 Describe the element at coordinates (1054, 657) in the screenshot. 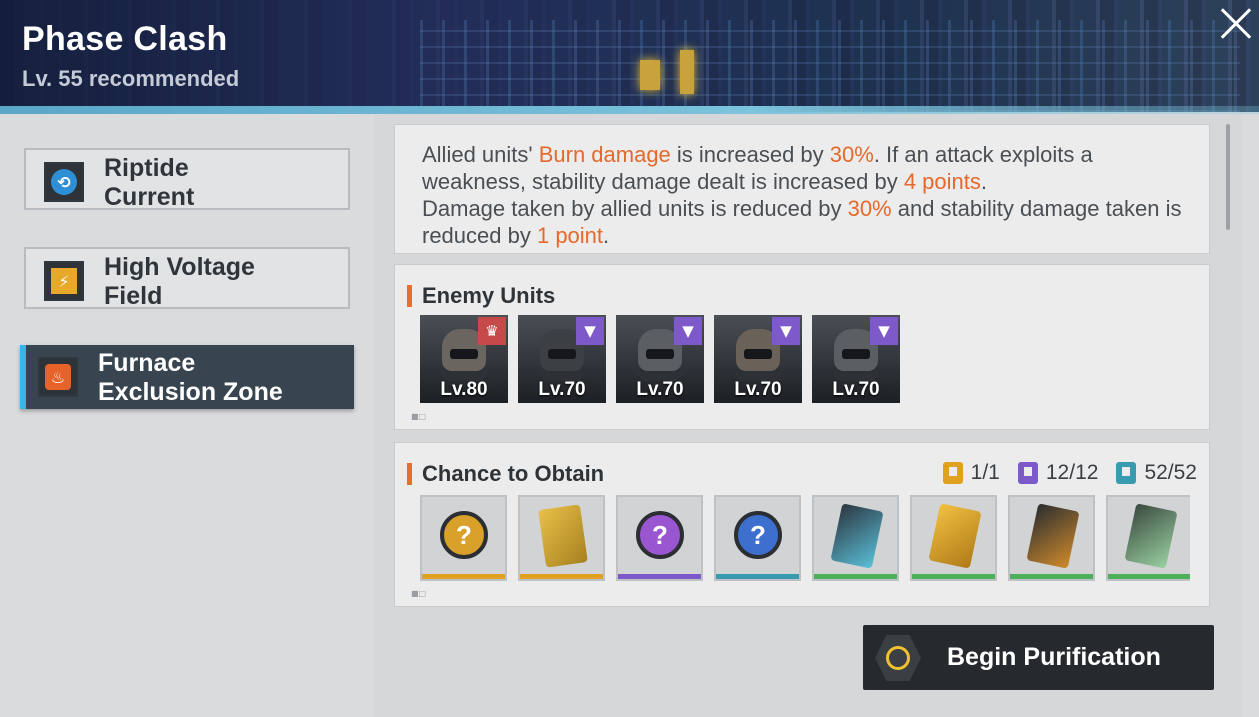

I see `begin-purification-label: Begin Purification` at that location.